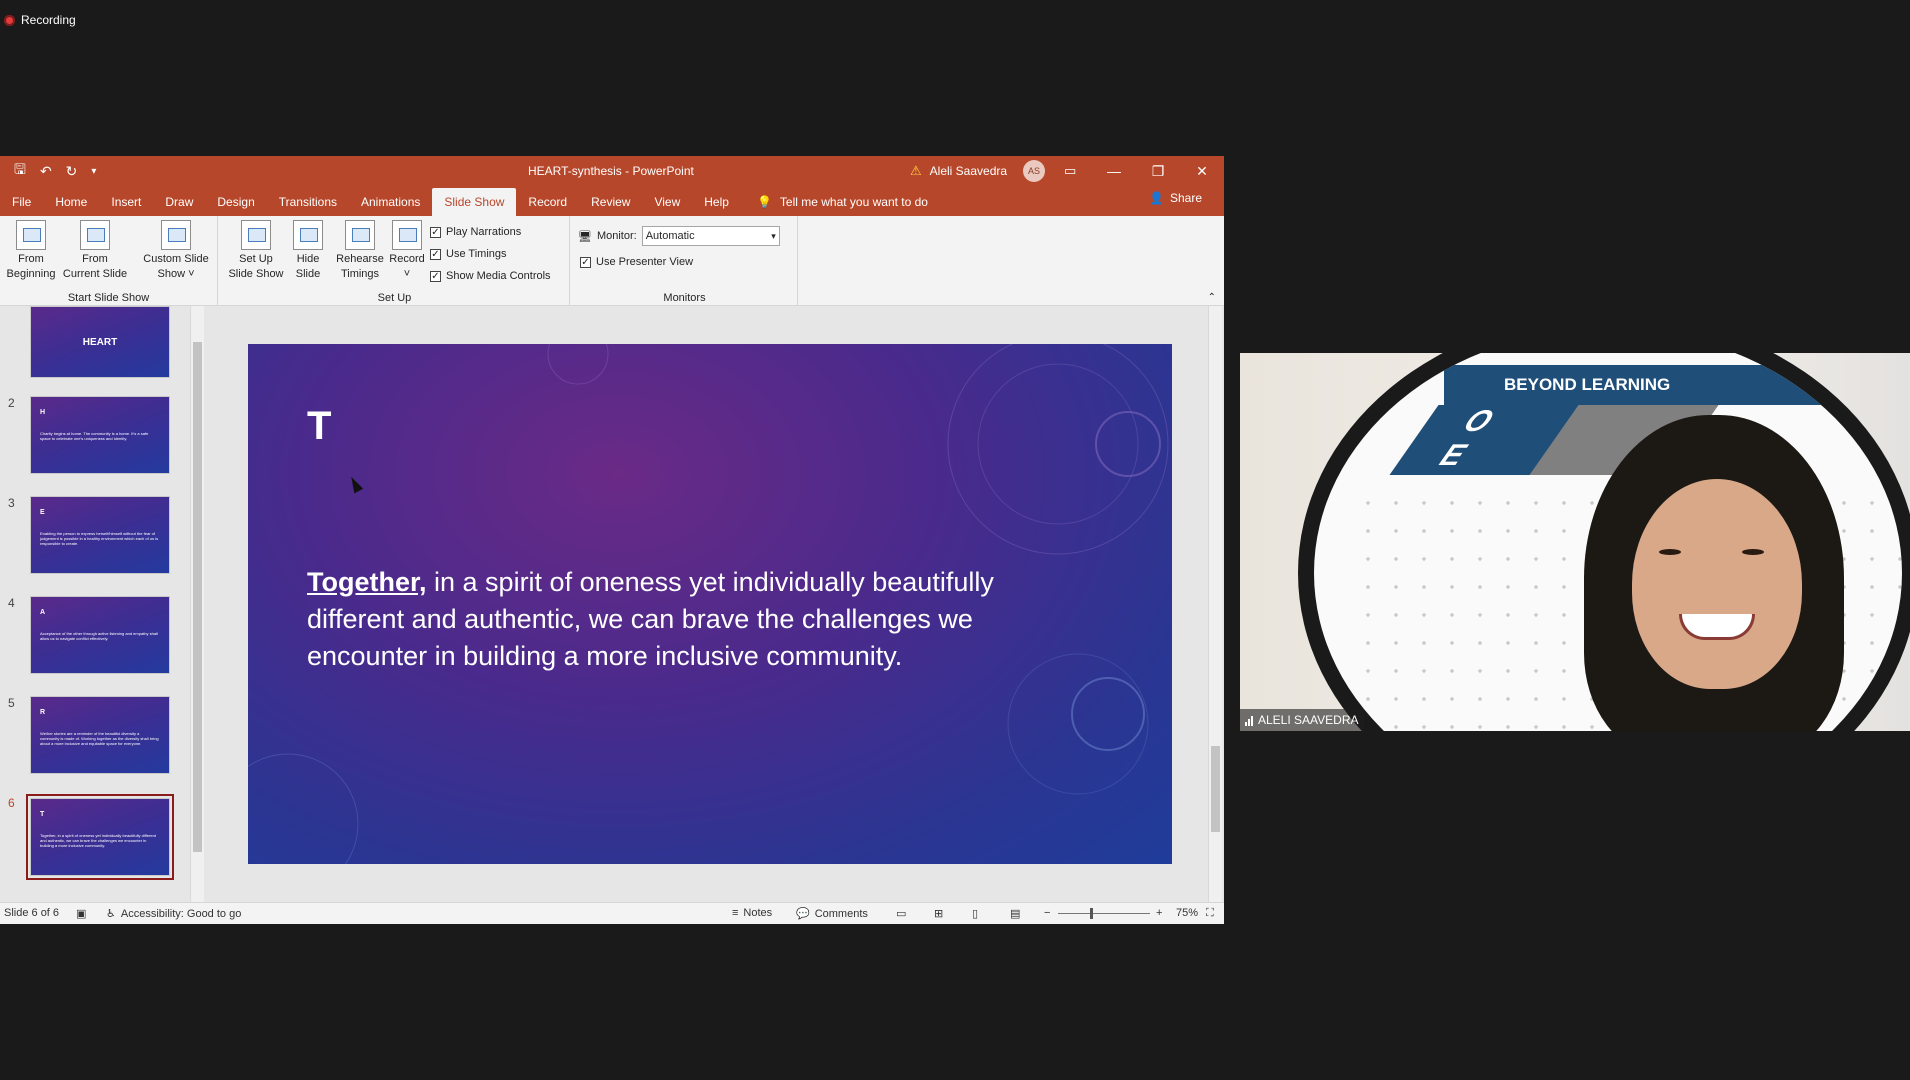  What do you see at coordinates (716, 202) in the screenshot?
I see `tab-help: Help` at bounding box center [716, 202].